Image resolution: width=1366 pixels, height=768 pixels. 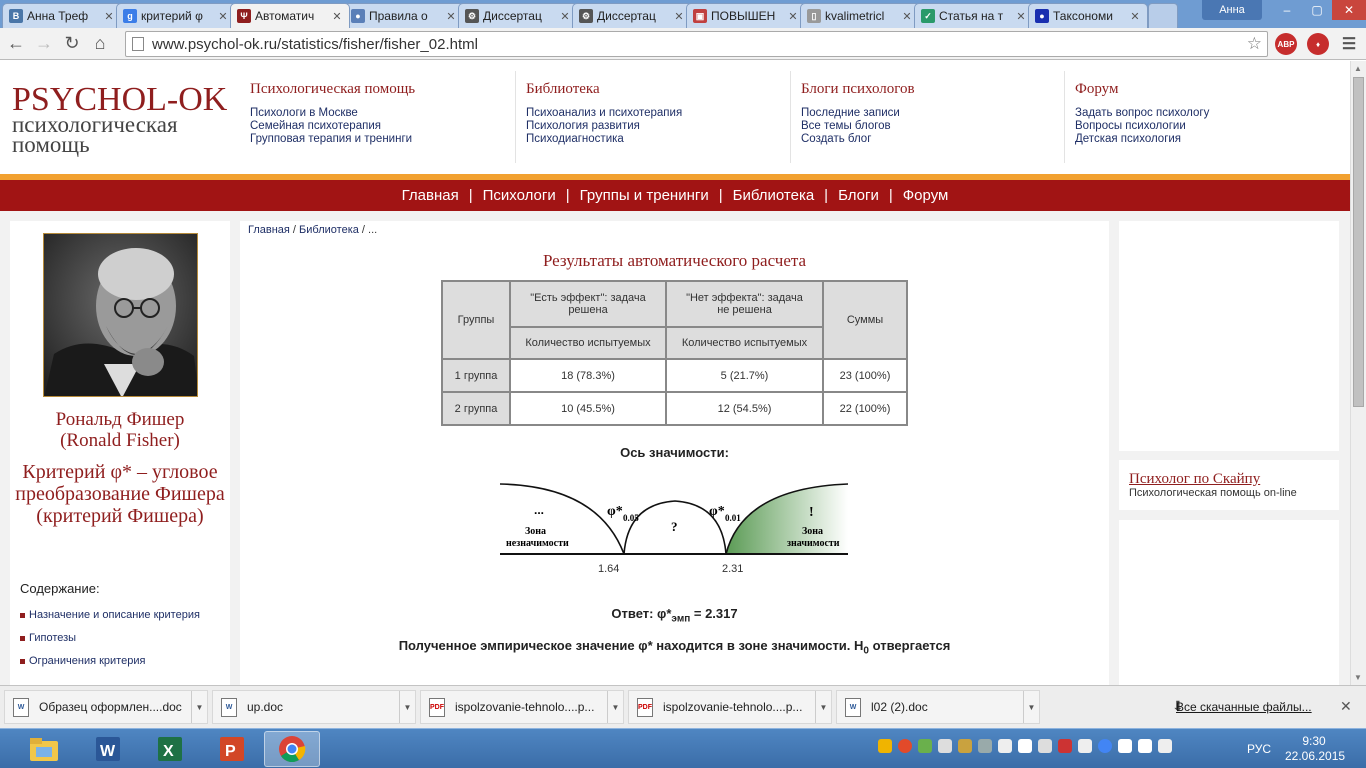 What do you see at coordinates (860, 15) in the screenshot?
I see `browser-tab: ▯ kvalimetricl ✕` at bounding box center [860, 15].